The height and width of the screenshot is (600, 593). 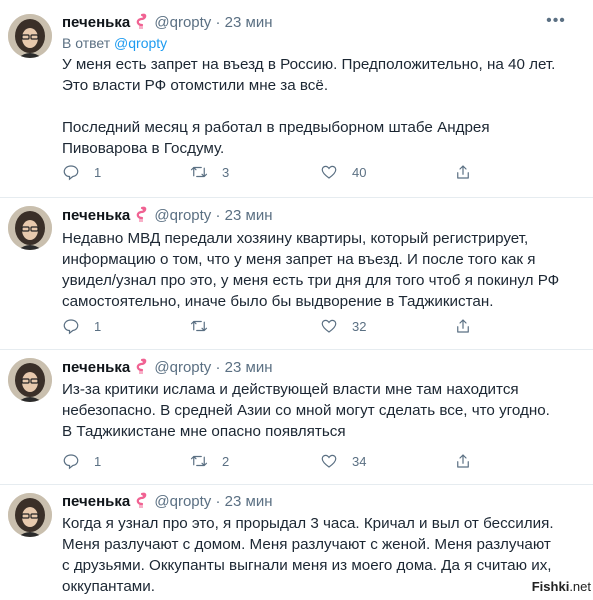 What do you see at coordinates (556, 21) in the screenshot?
I see `more-icon: •••` at bounding box center [556, 21].